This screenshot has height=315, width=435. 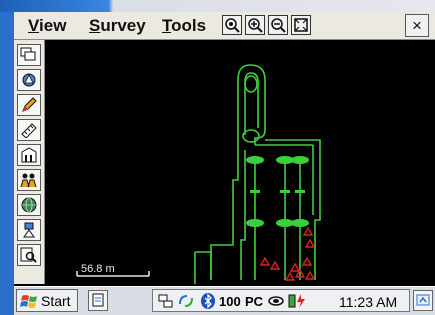 I want to click on building-button, so click(x=29, y=155).